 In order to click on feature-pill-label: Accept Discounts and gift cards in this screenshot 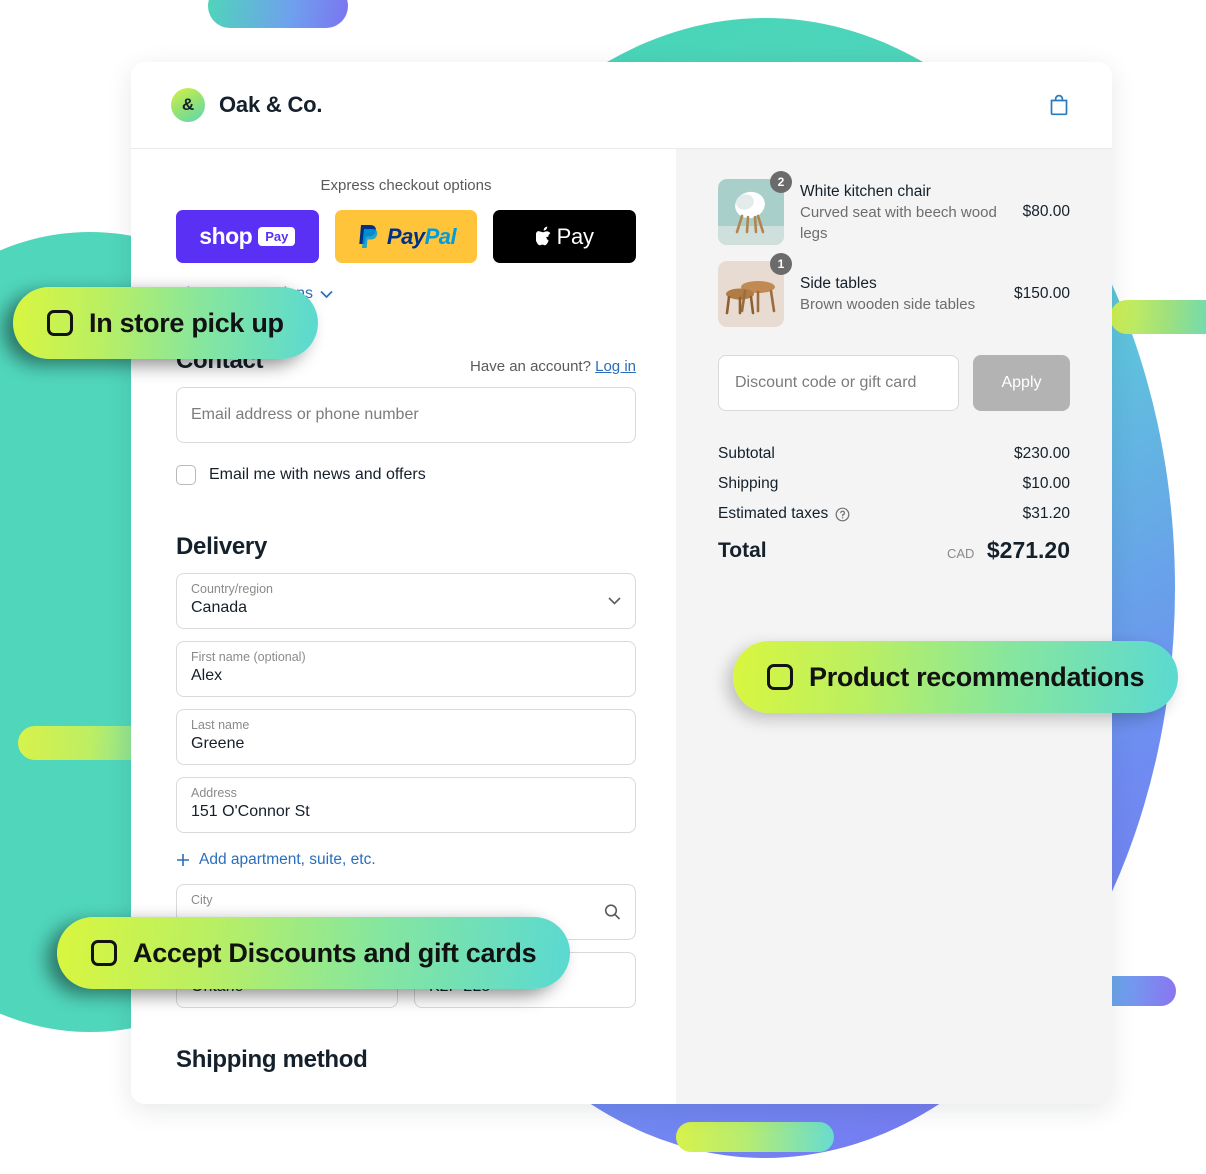, I will do `click(335, 952)`.